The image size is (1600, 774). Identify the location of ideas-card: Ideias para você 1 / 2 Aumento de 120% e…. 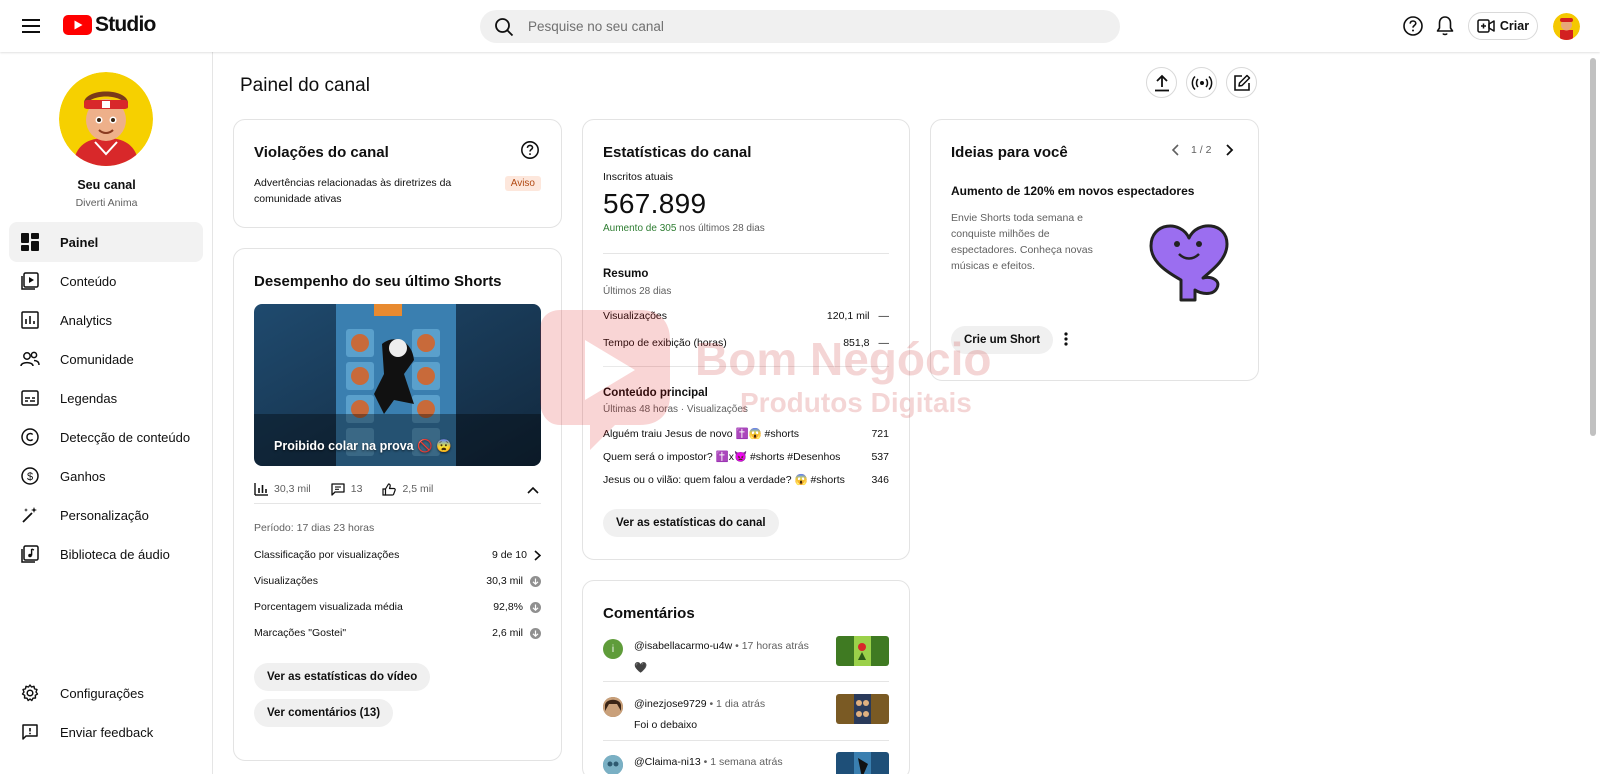
(1094, 250).